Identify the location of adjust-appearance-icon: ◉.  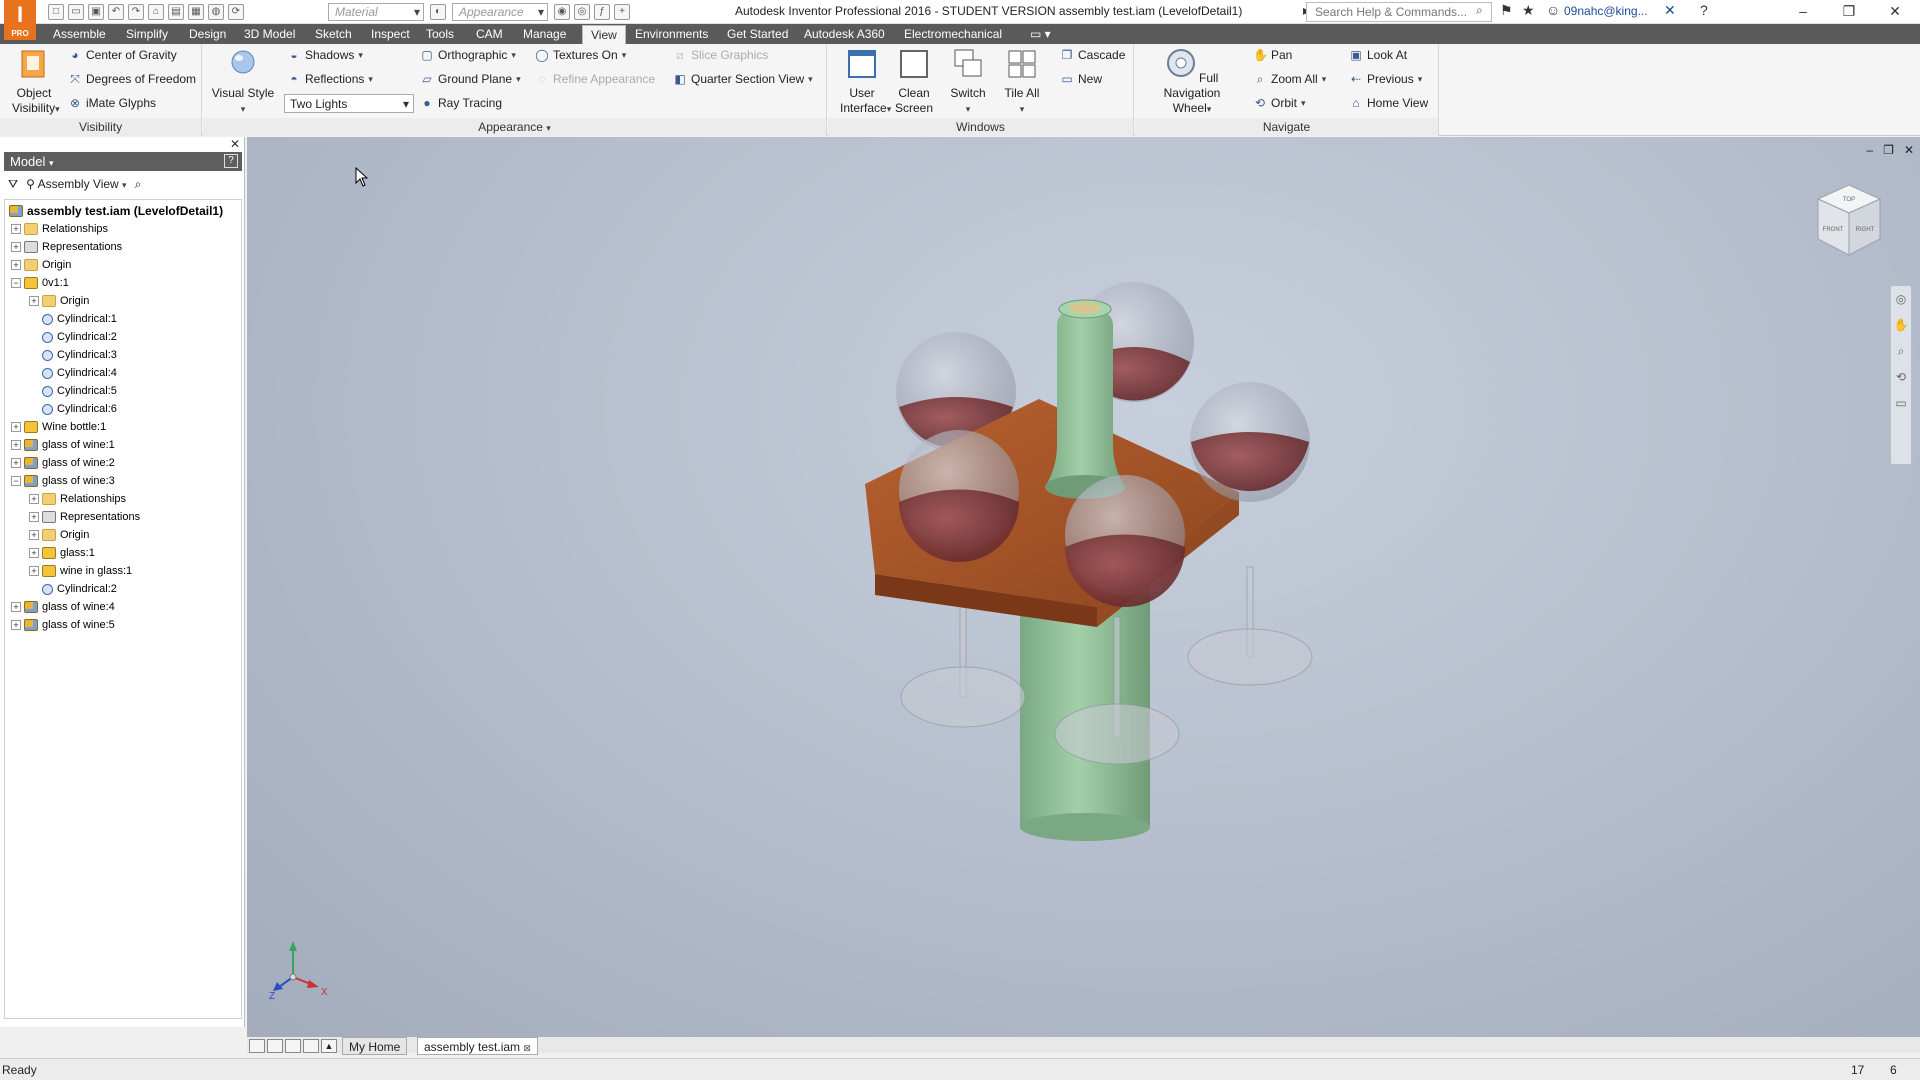
(562, 12).